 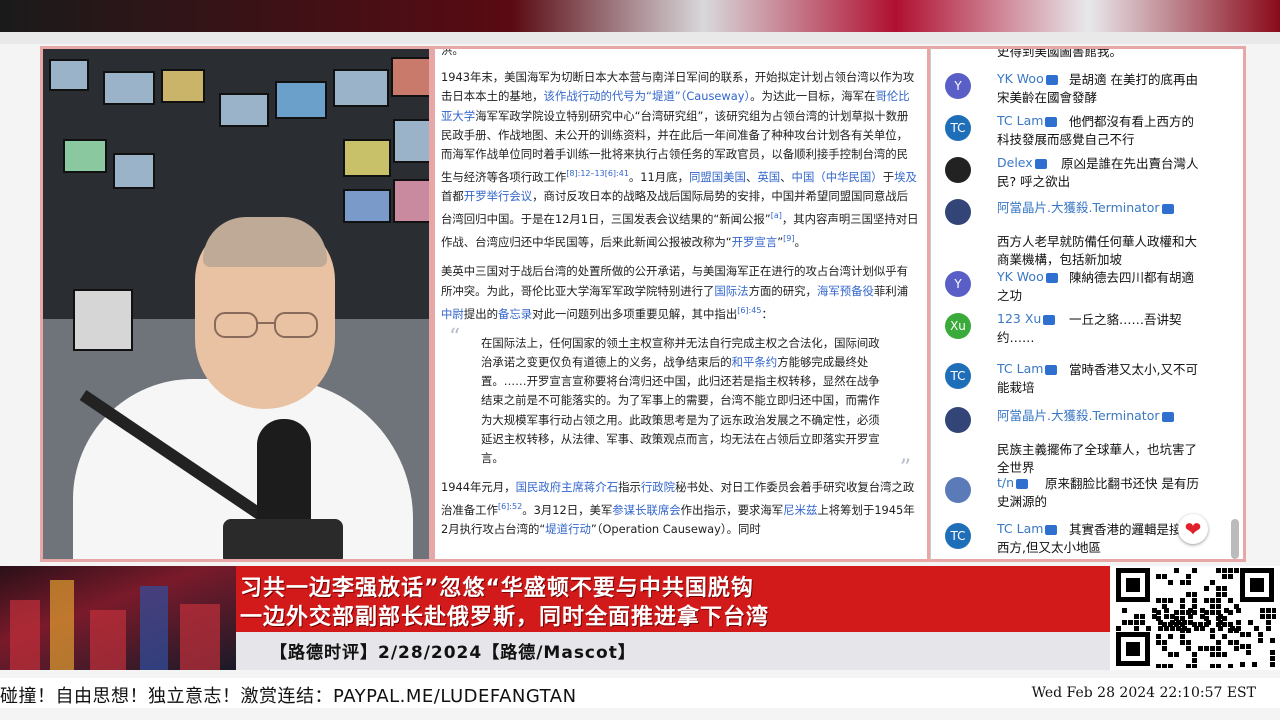 I want to click on citation-link: [8]:12–13[6]:41, so click(x=597, y=173).